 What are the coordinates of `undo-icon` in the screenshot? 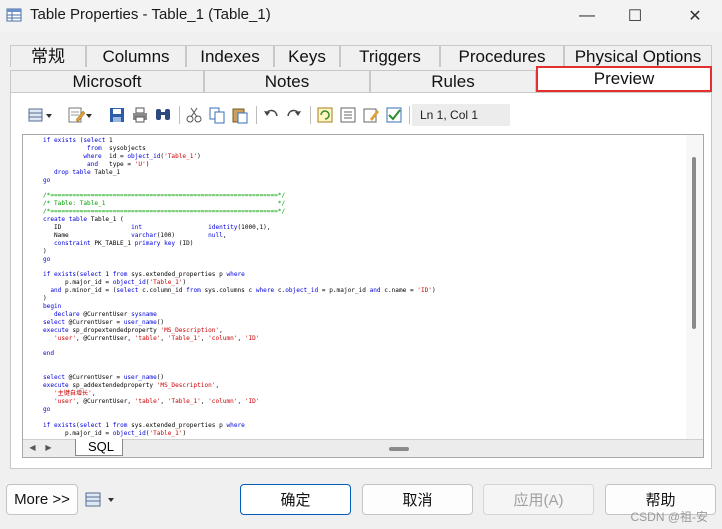 It's located at (271, 115).